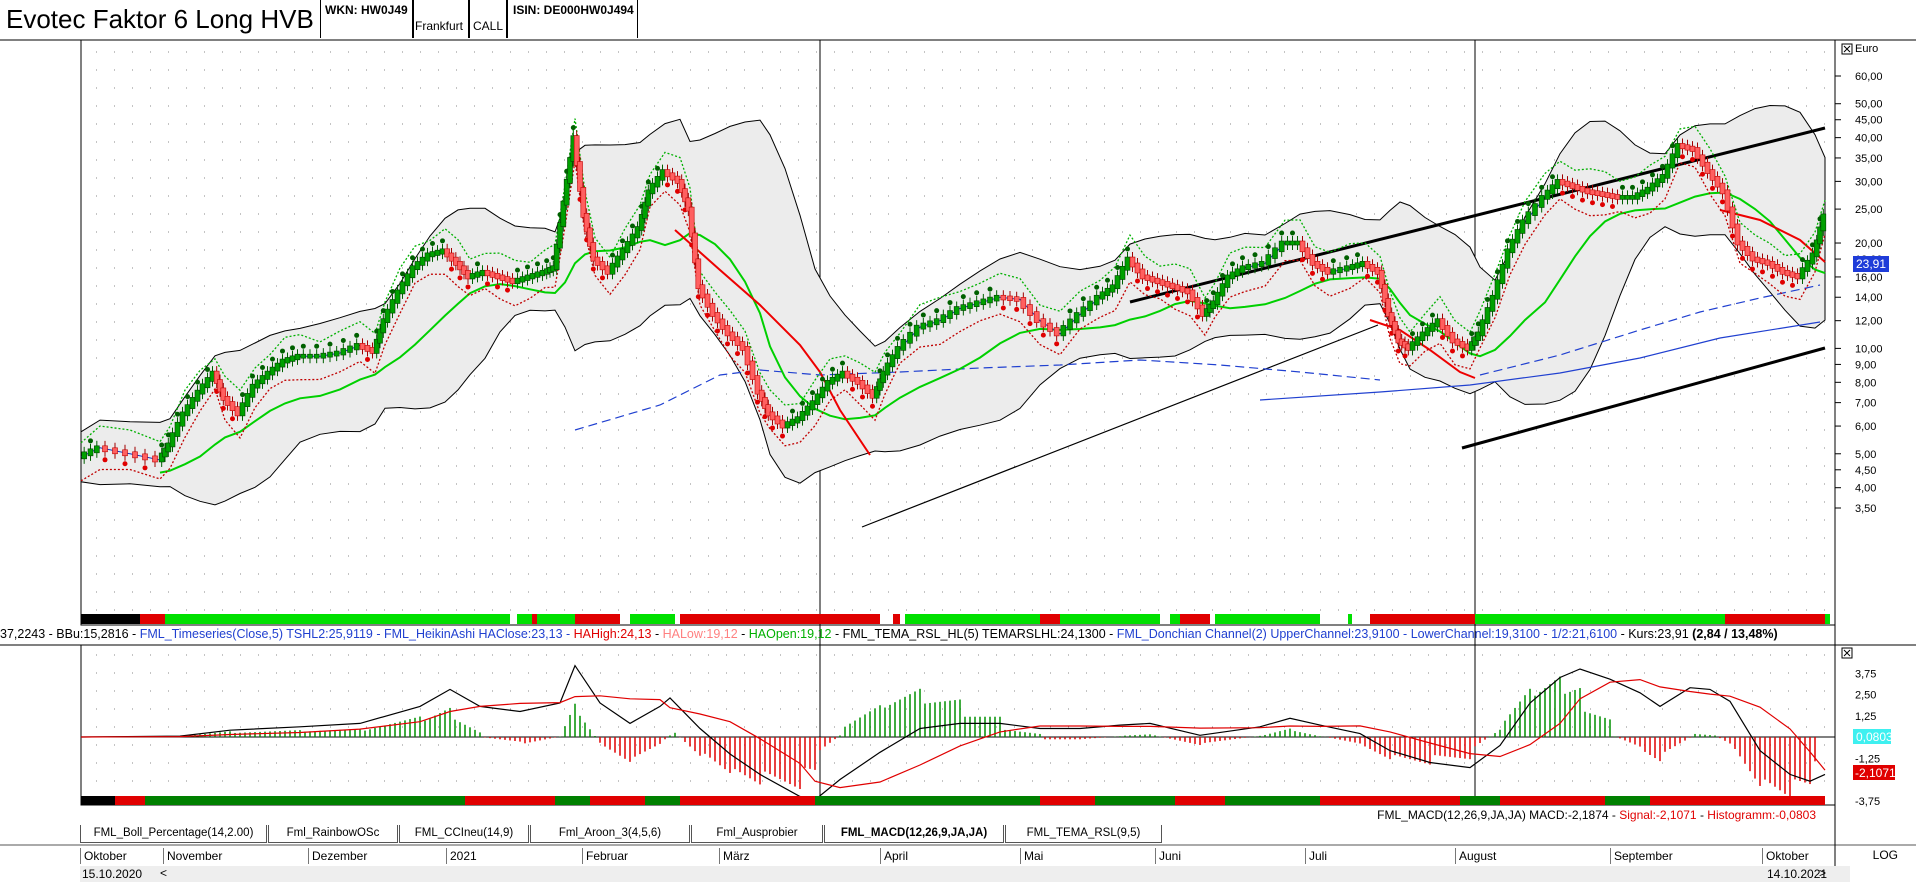 This screenshot has width=1916, height=882. What do you see at coordinates (1871, 264) in the screenshot?
I see `last-price-text: 23,91` at bounding box center [1871, 264].